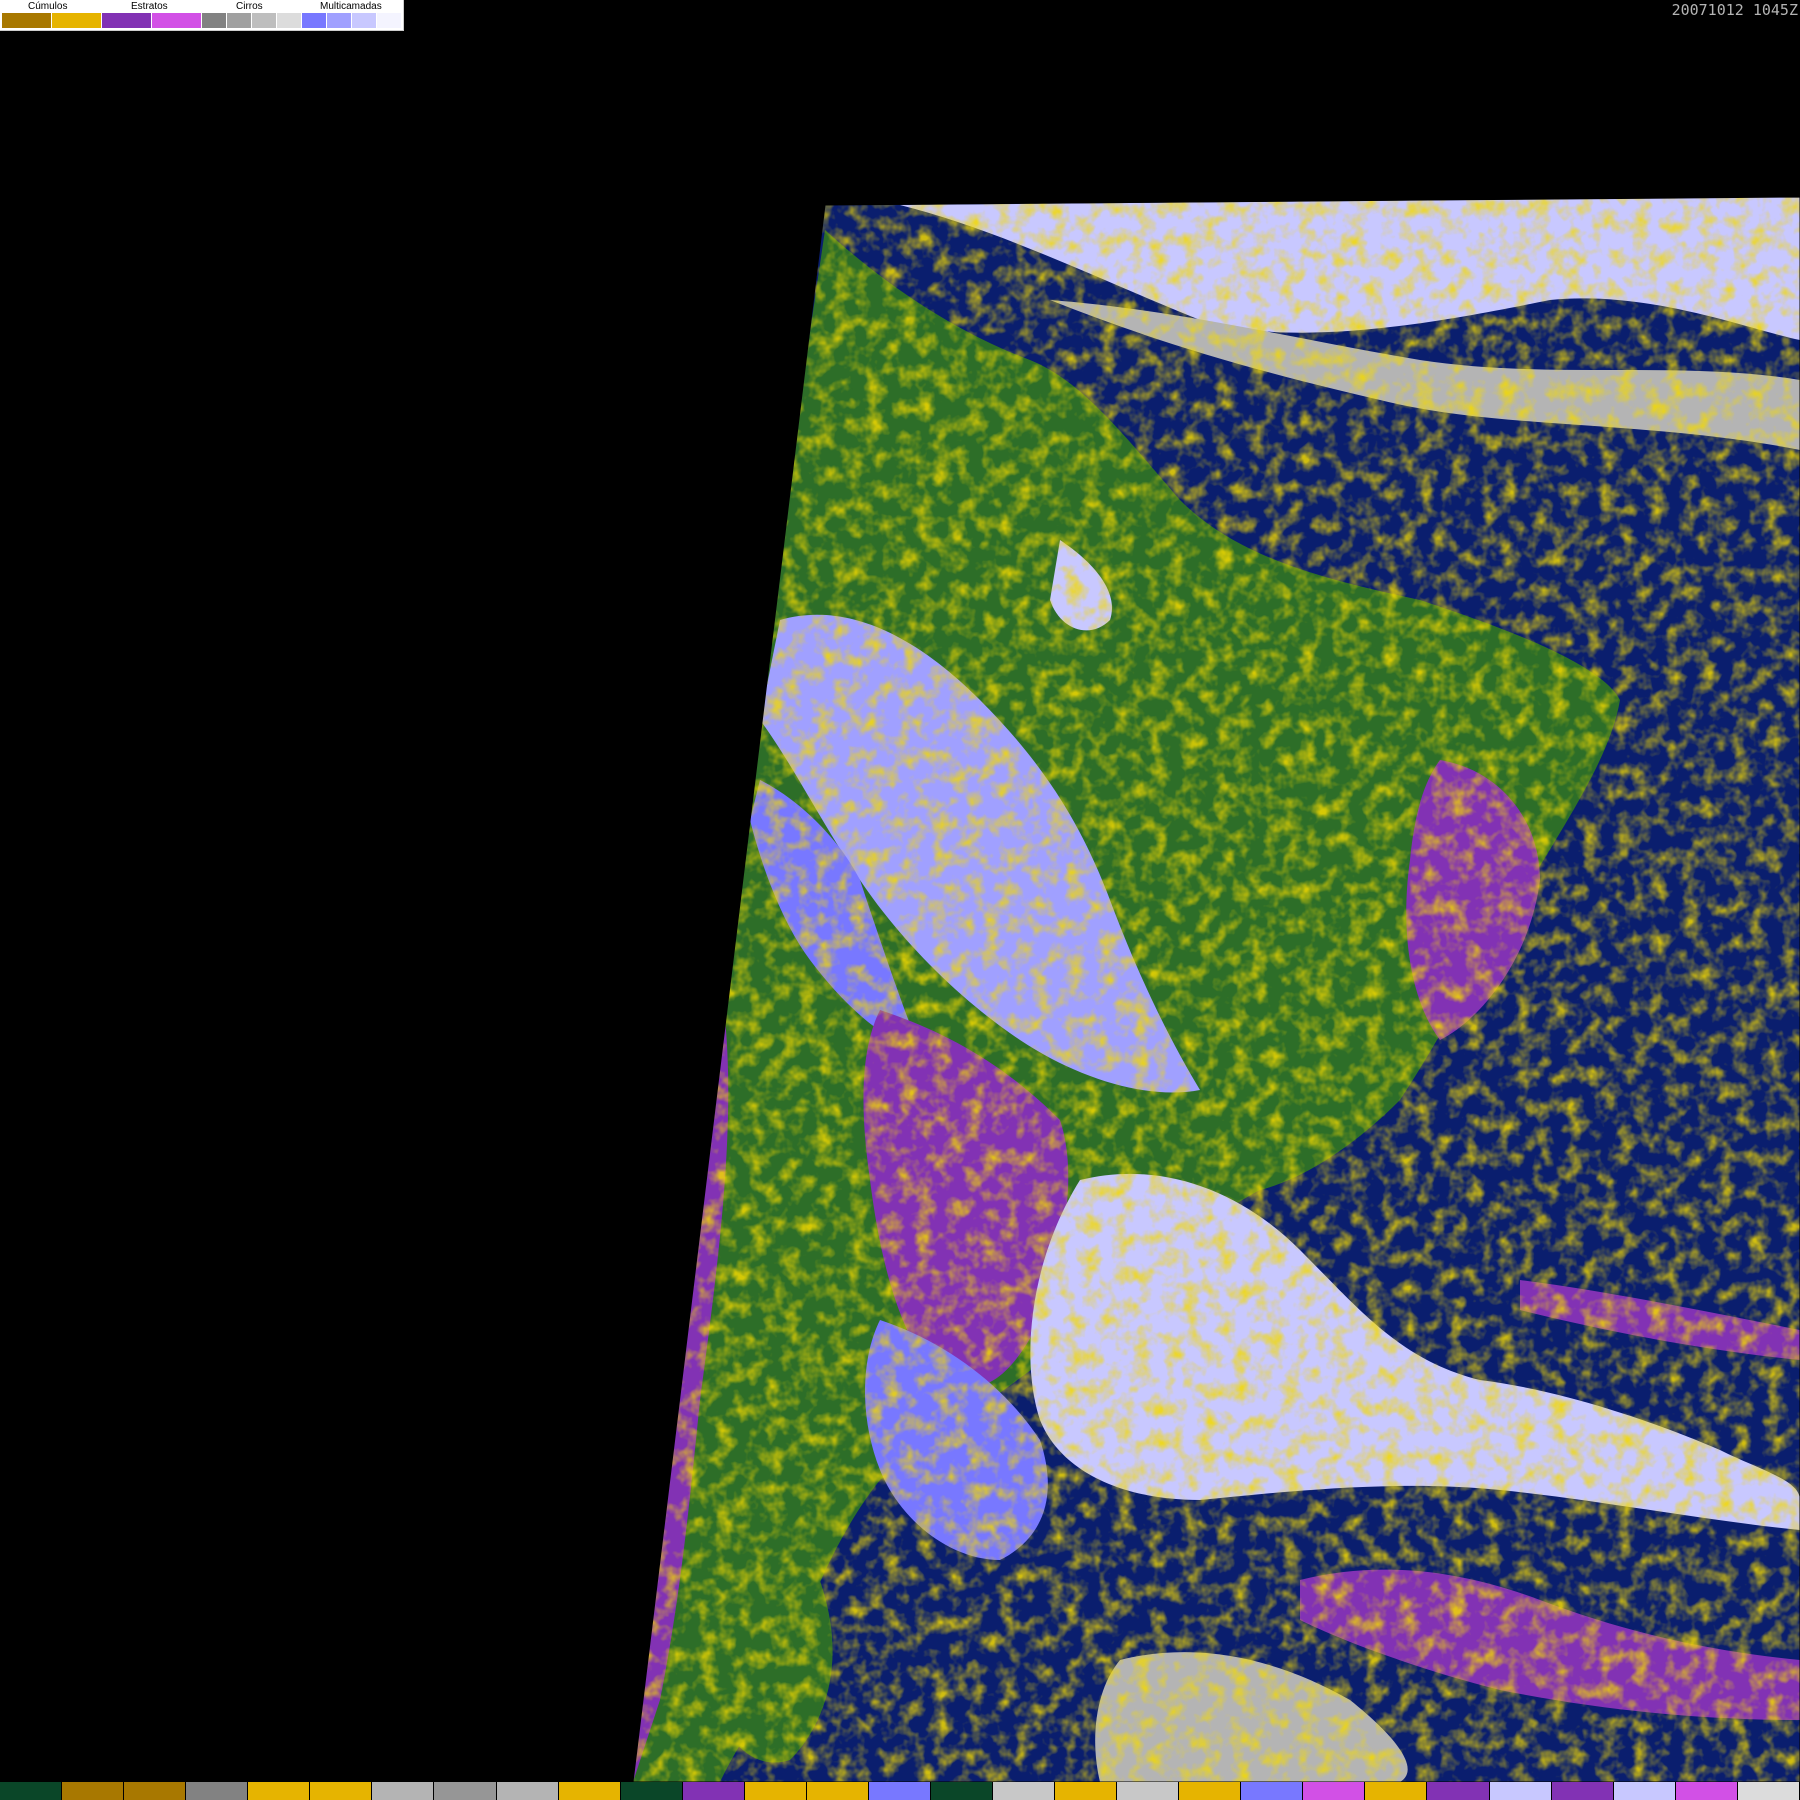  I want to click on legend-label-multilayer: Multicamadas, so click(351, 6).